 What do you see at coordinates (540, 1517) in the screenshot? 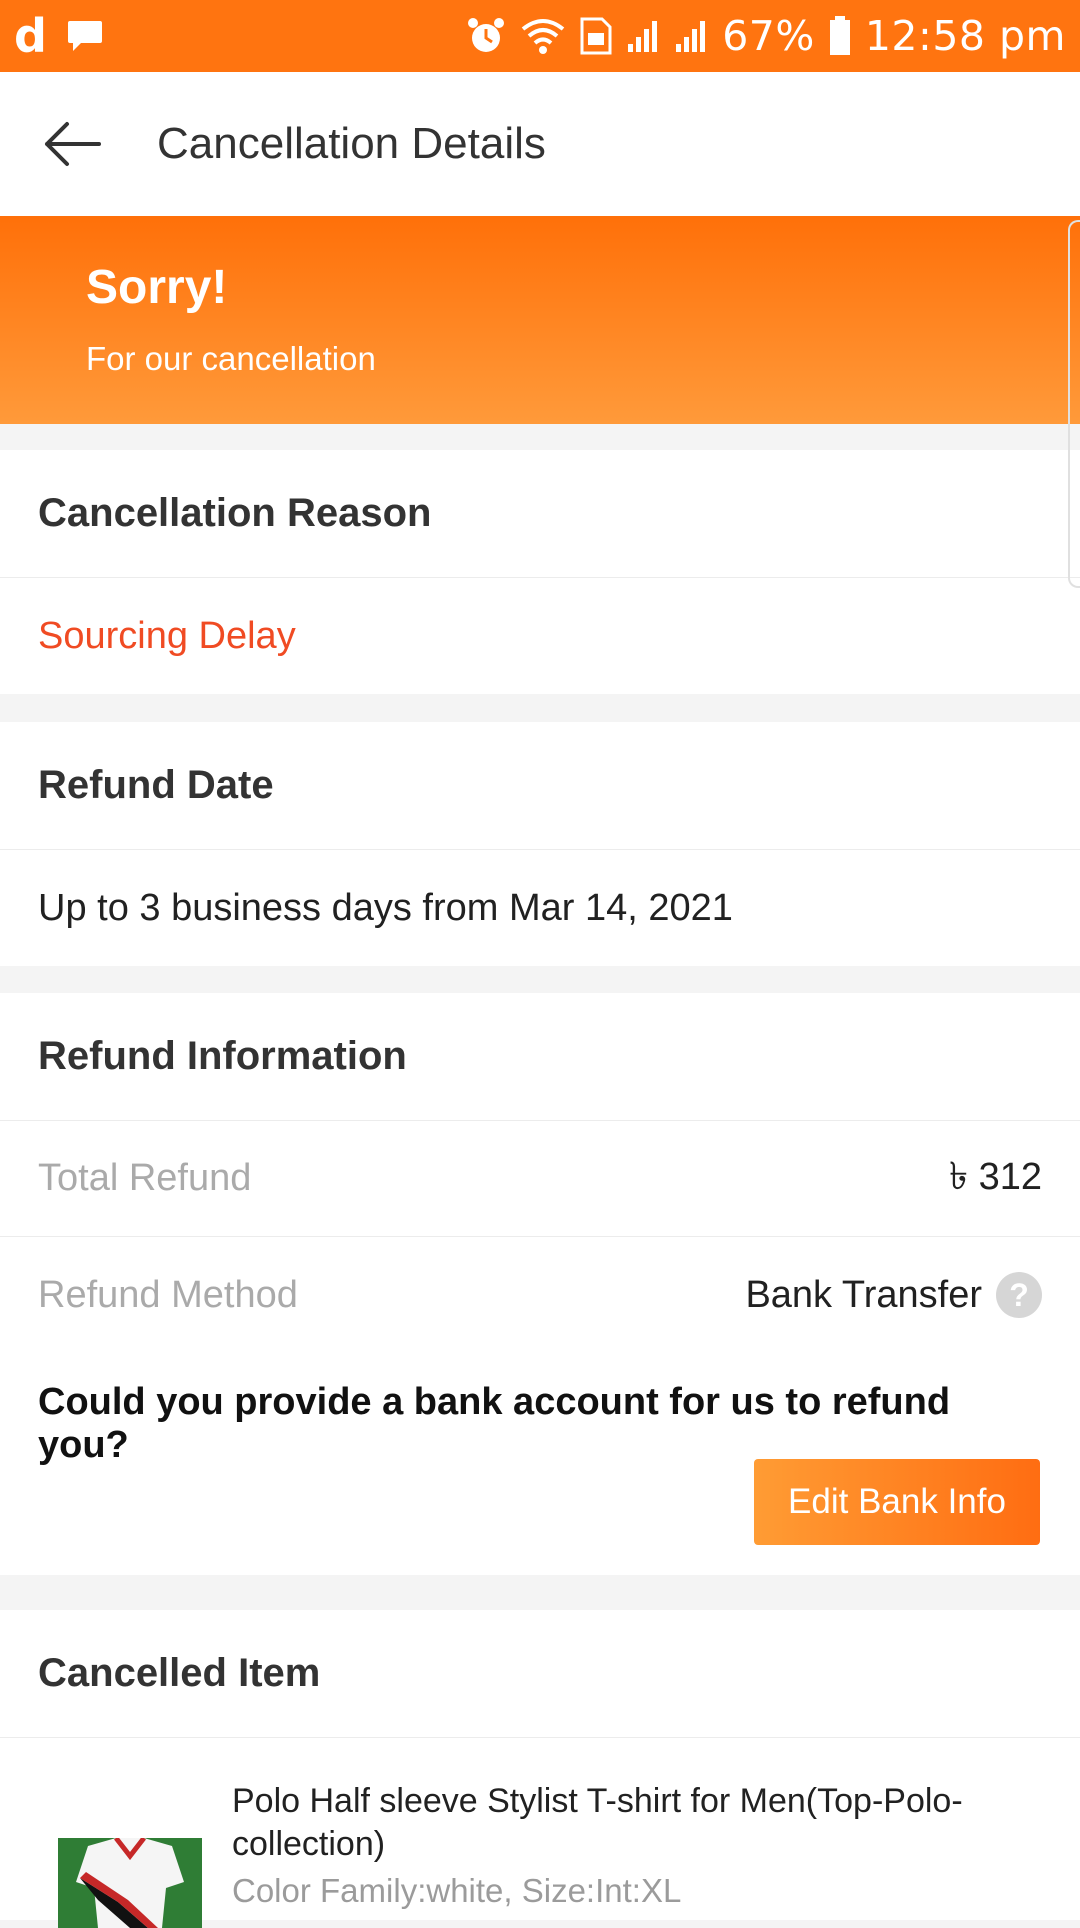
I see `button-row: Edit Bank Info` at bounding box center [540, 1517].